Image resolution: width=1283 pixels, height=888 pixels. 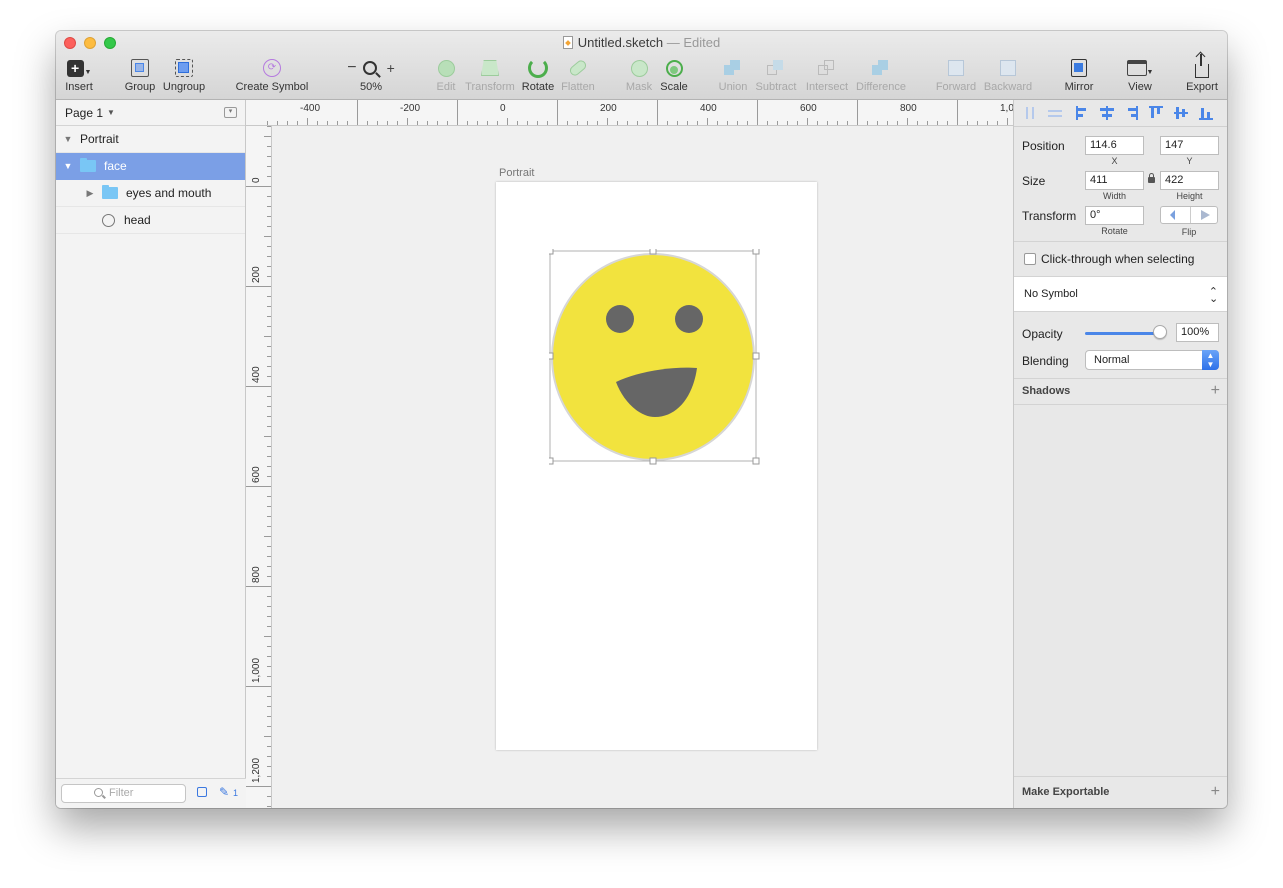 What do you see at coordinates (756, 252) in the screenshot?
I see `resize-handle-top-right` at bounding box center [756, 252].